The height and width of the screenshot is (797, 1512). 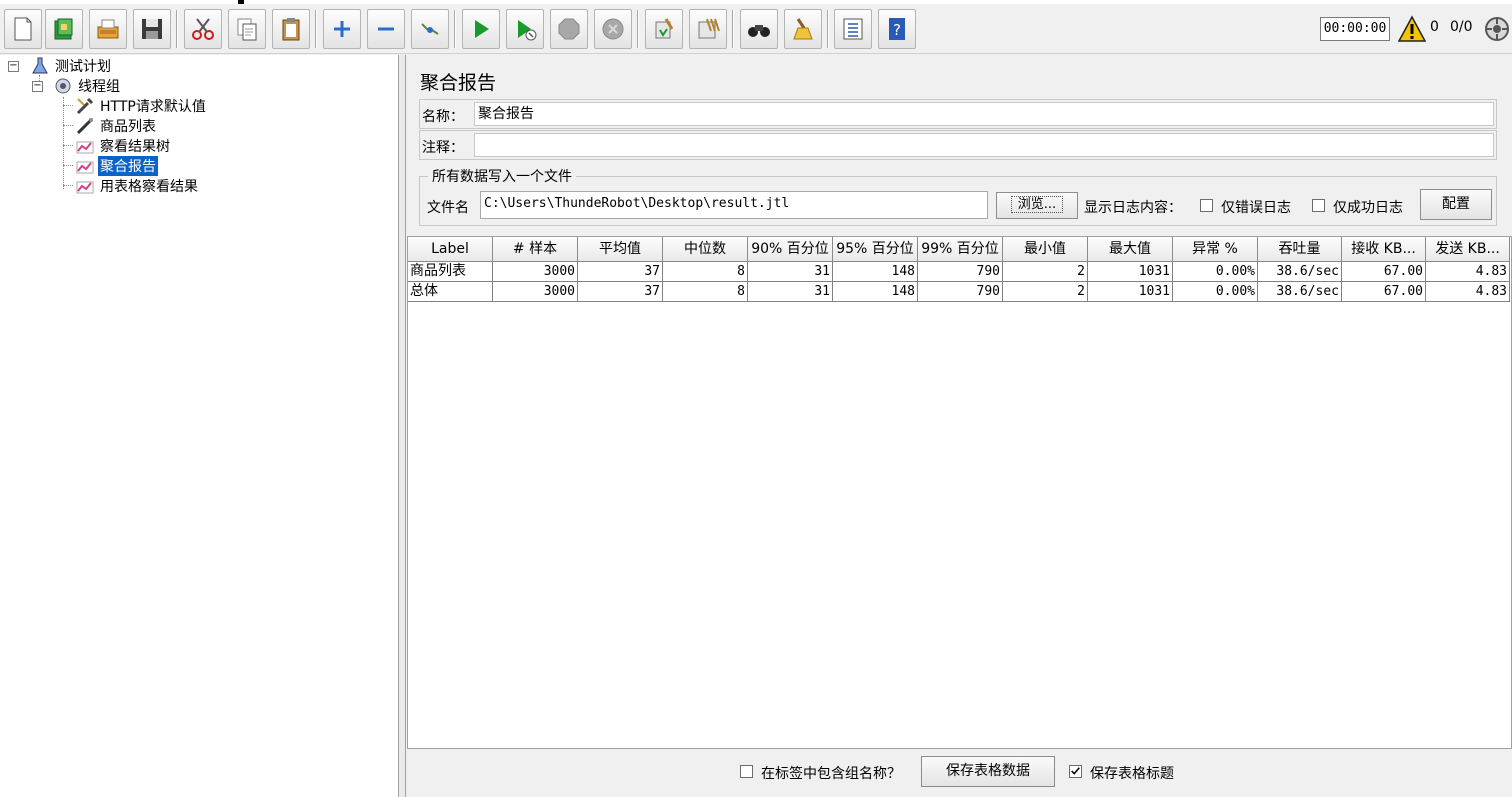 I want to click on tree-node-aggregate-report: 聚合报告, so click(x=116, y=166).